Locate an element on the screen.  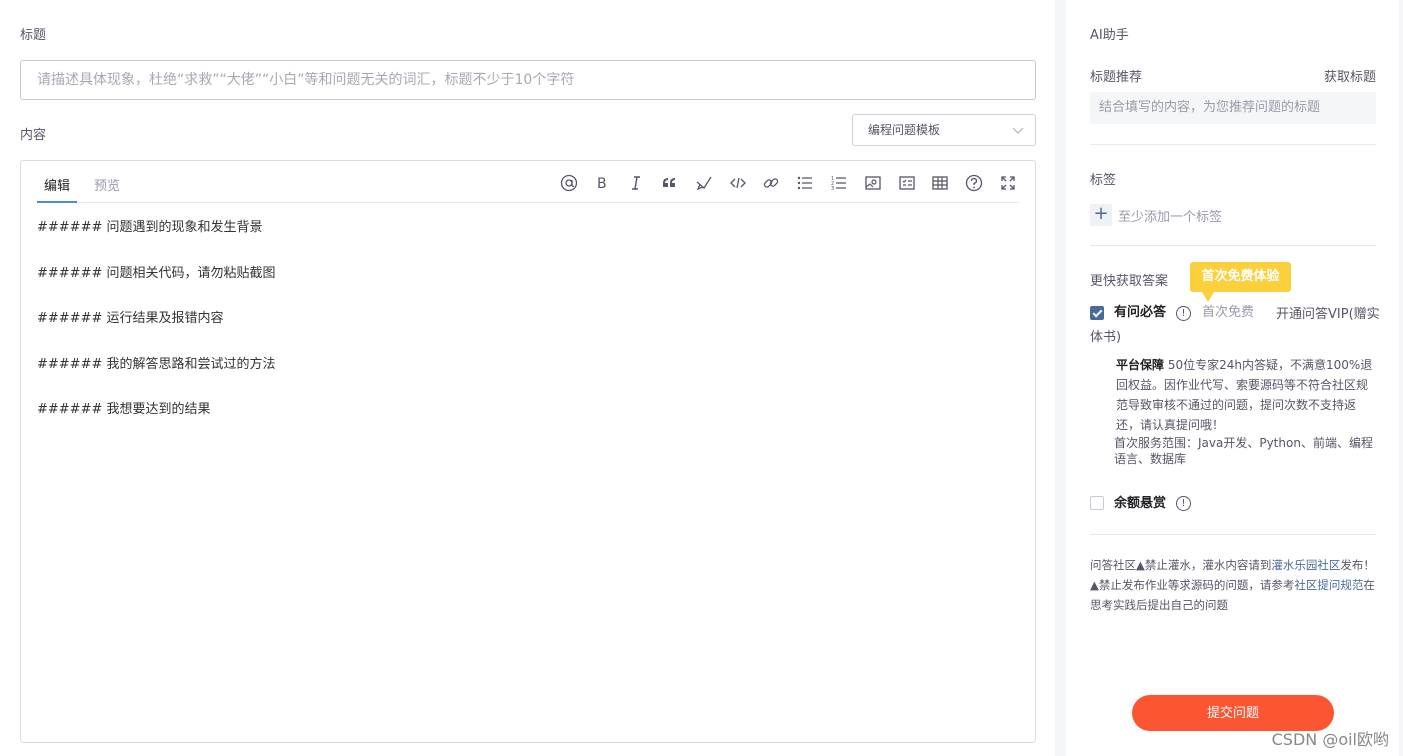
service-scope: 首次服务范围：Java开发、Python、前端、编程语言、数据库 is located at coordinates (1243, 451).